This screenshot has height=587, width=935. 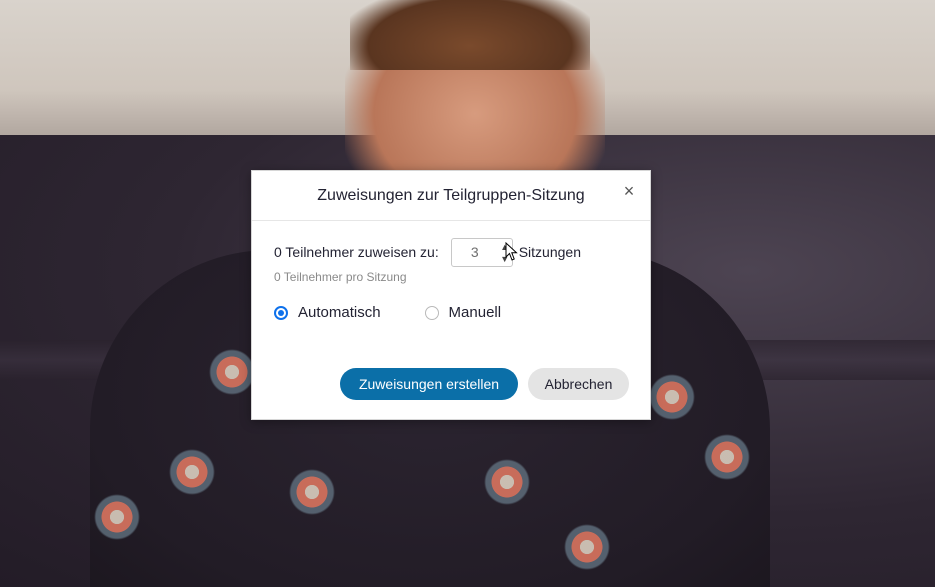 What do you see at coordinates (281, 312) in the screenshot?
I see `radio-selected-icon` at bounding box center [281, 312].